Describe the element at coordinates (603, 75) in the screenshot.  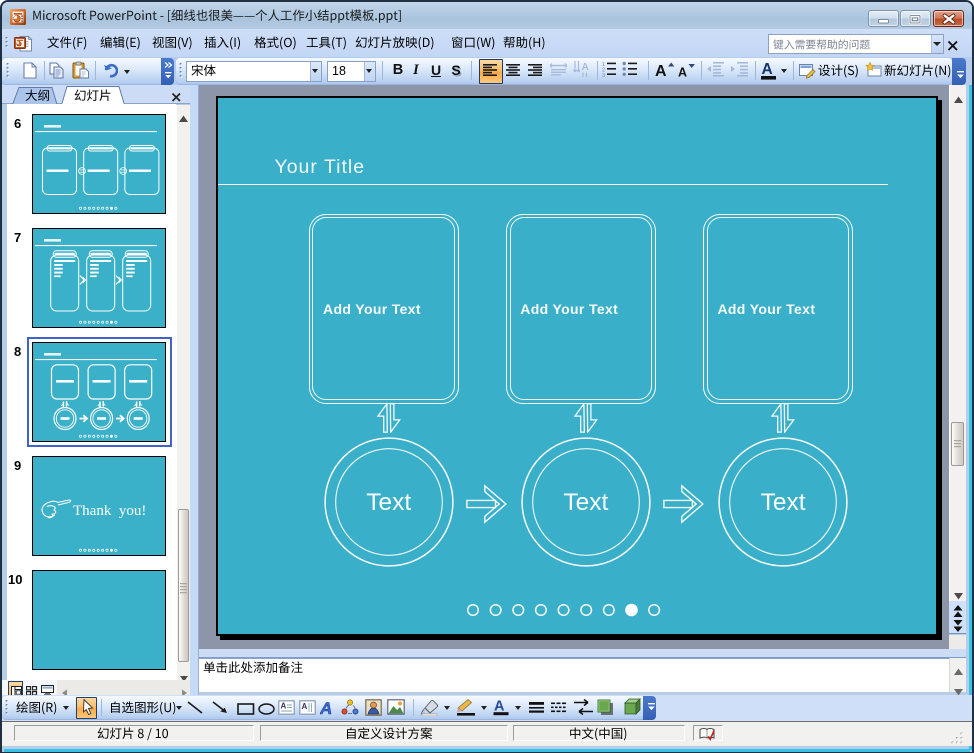
I see `svg-text: 3` at that location.